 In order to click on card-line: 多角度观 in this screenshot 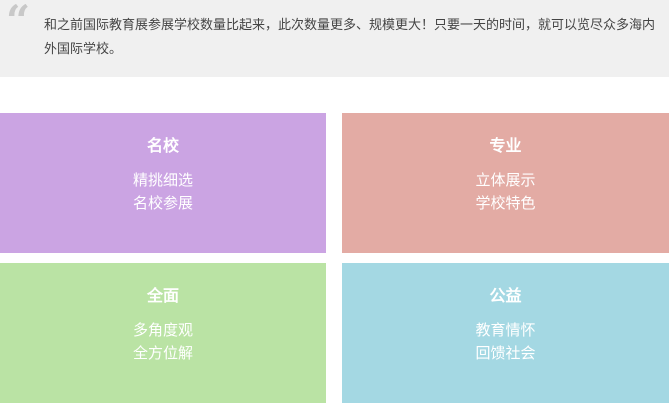, I will do `click(162, 330)`.